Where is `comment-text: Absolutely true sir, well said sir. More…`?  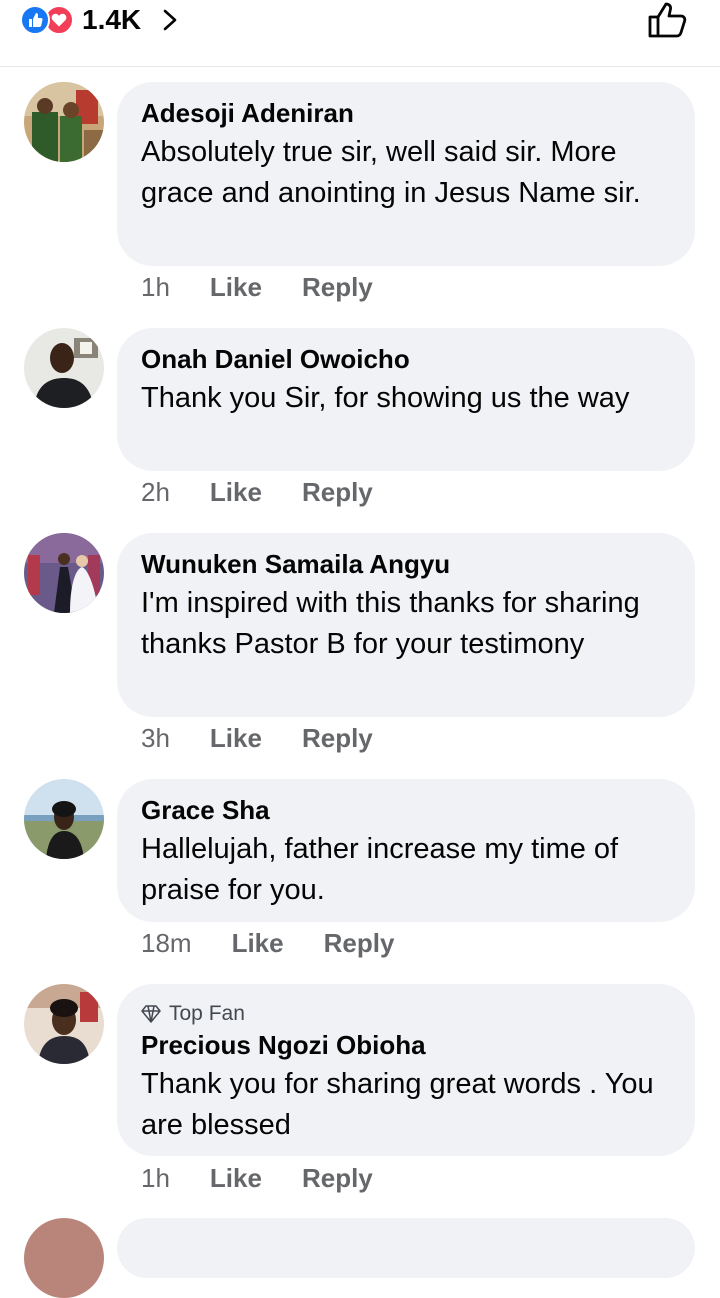
comment-text: Absolutely true sir, well said sir. More… is located at coordinates (391, 172).